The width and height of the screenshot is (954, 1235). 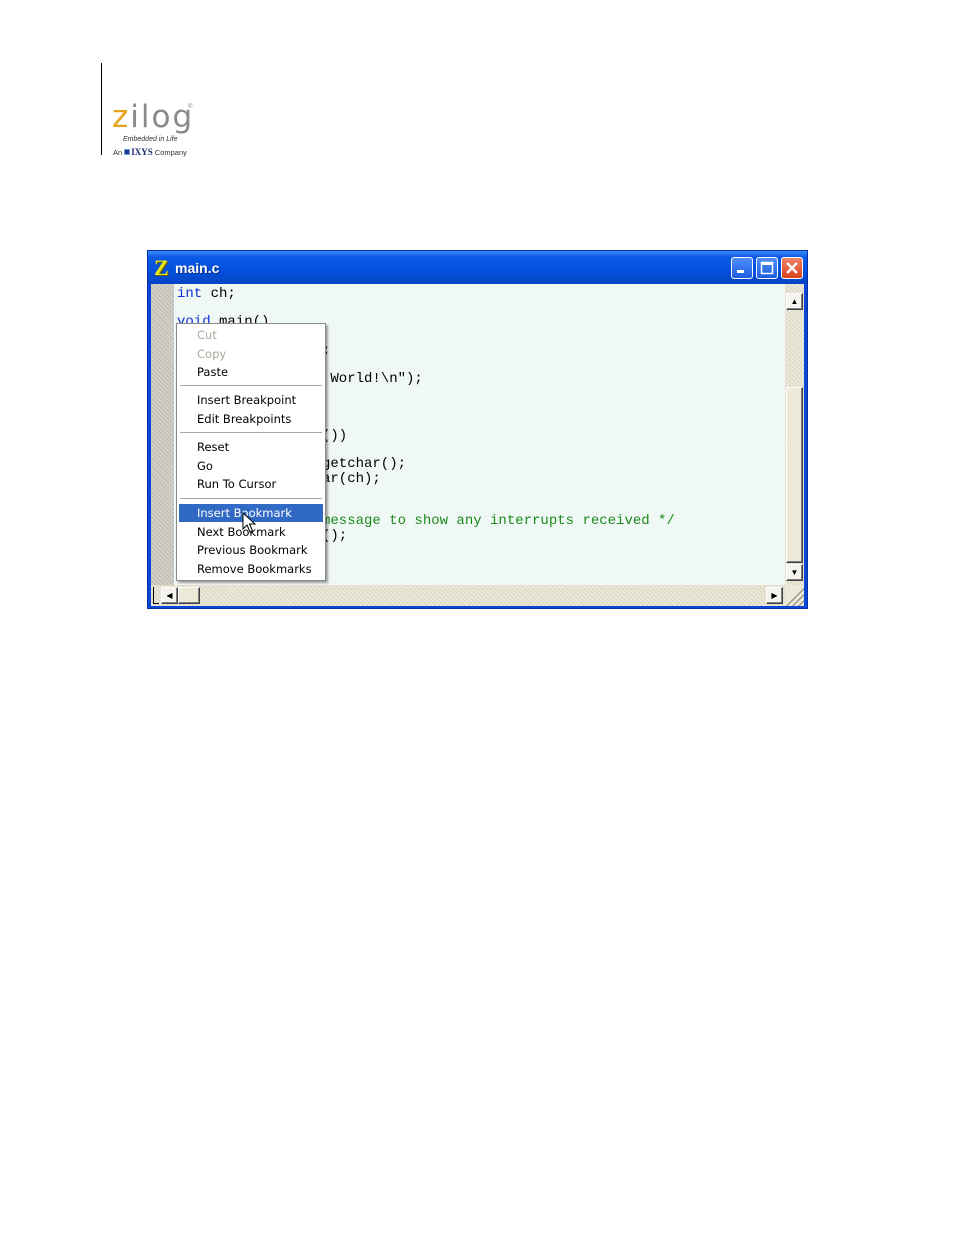 What do you see at coordinates (189, 595) in the screenshot?
I see `horizontal-scroll-thumb` at bounding box center [189, 595].